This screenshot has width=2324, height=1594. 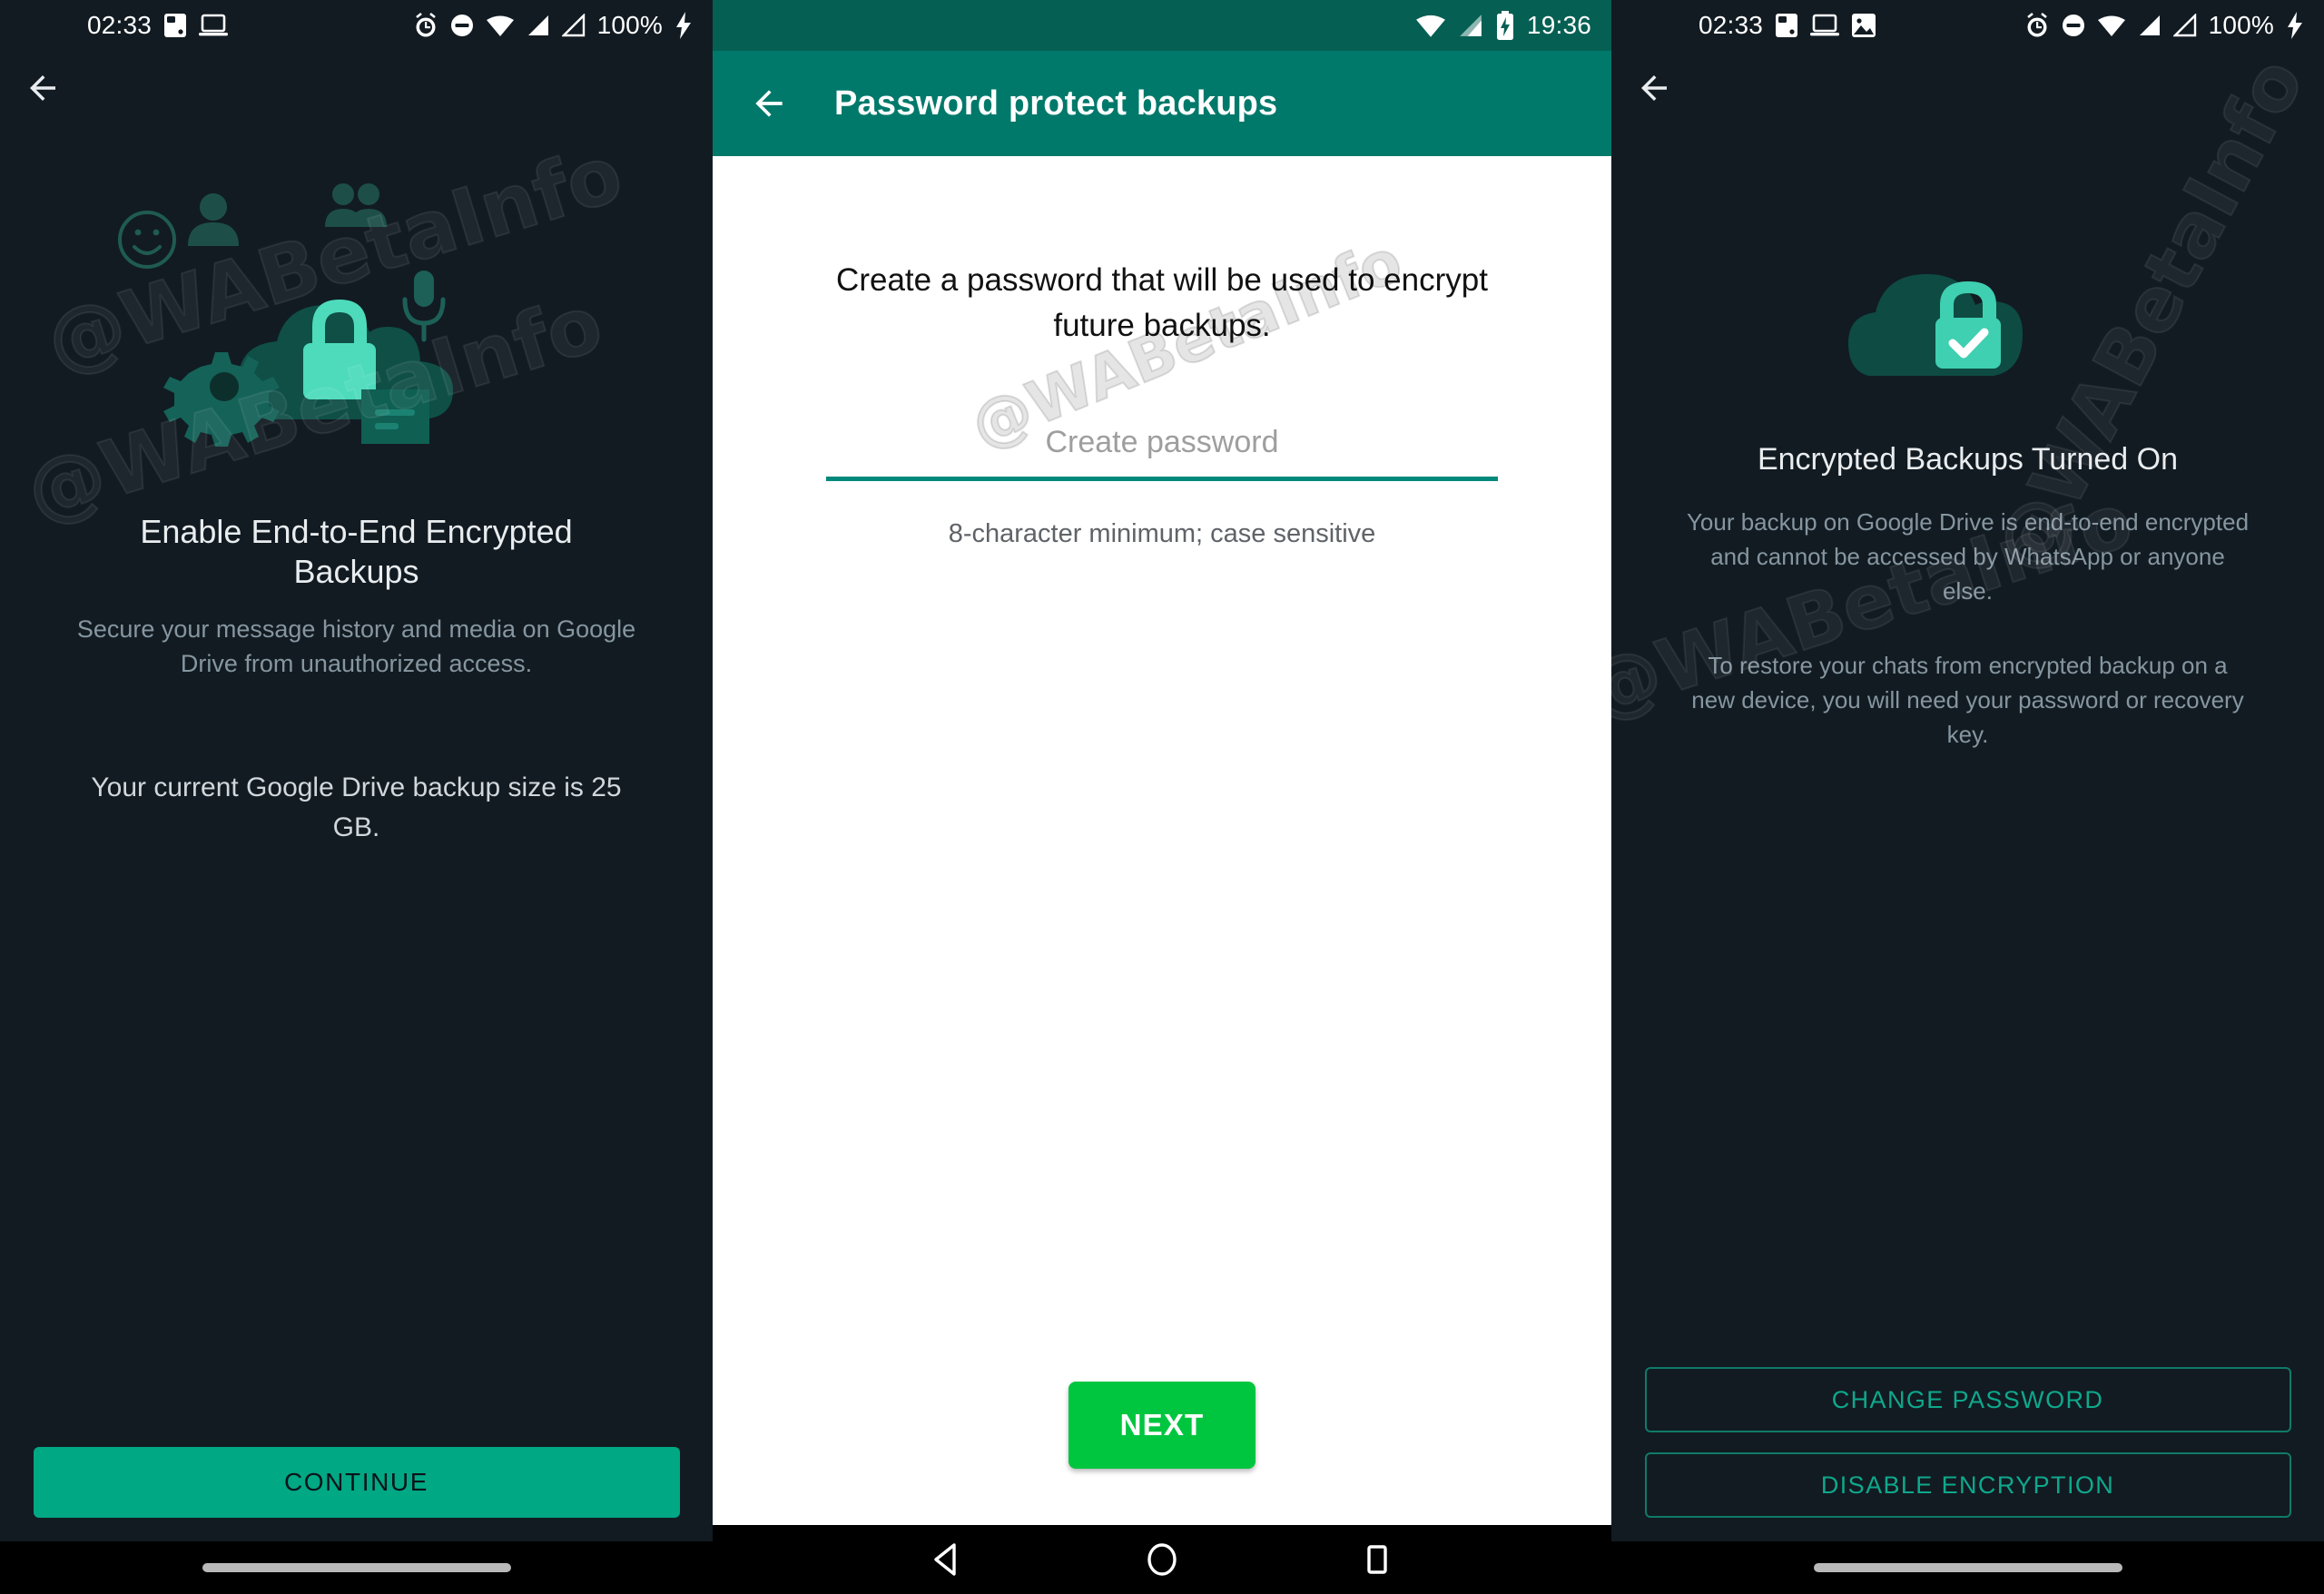 I want to click on battery-charging-icon, so click(x=1505, y=26).